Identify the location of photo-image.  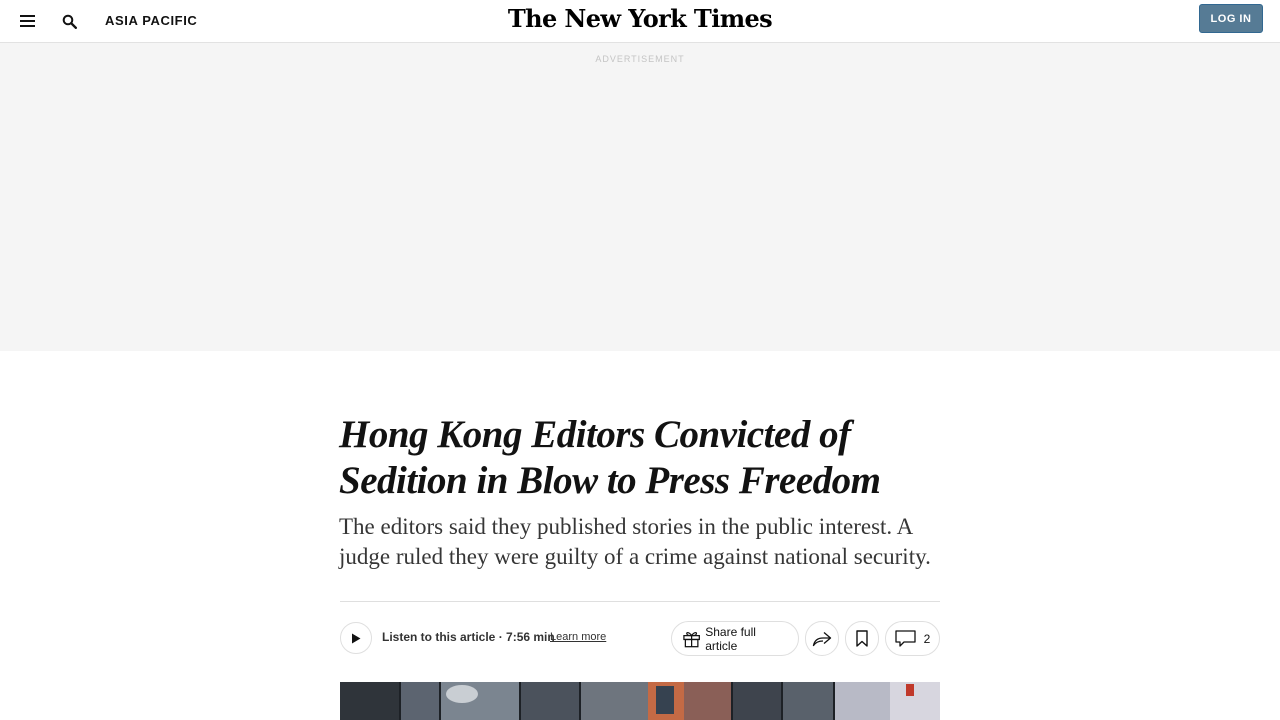
(640, 701).